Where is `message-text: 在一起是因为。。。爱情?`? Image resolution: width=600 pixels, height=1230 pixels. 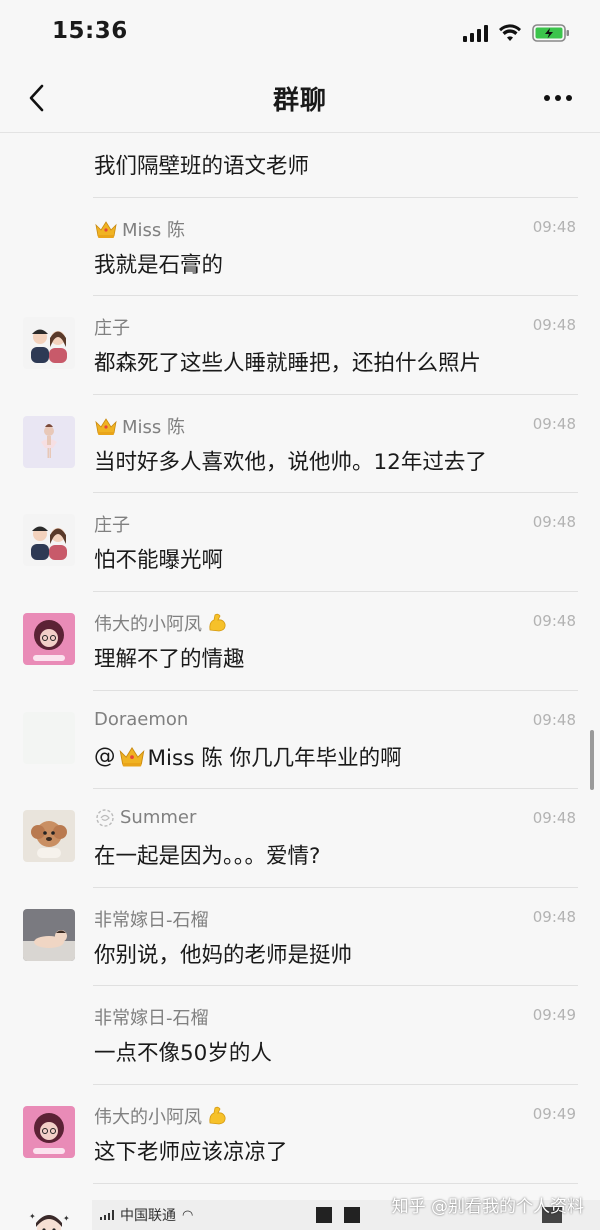 message-text: 在一起是因为。。。爱情? is located at coordinates (207, 857).